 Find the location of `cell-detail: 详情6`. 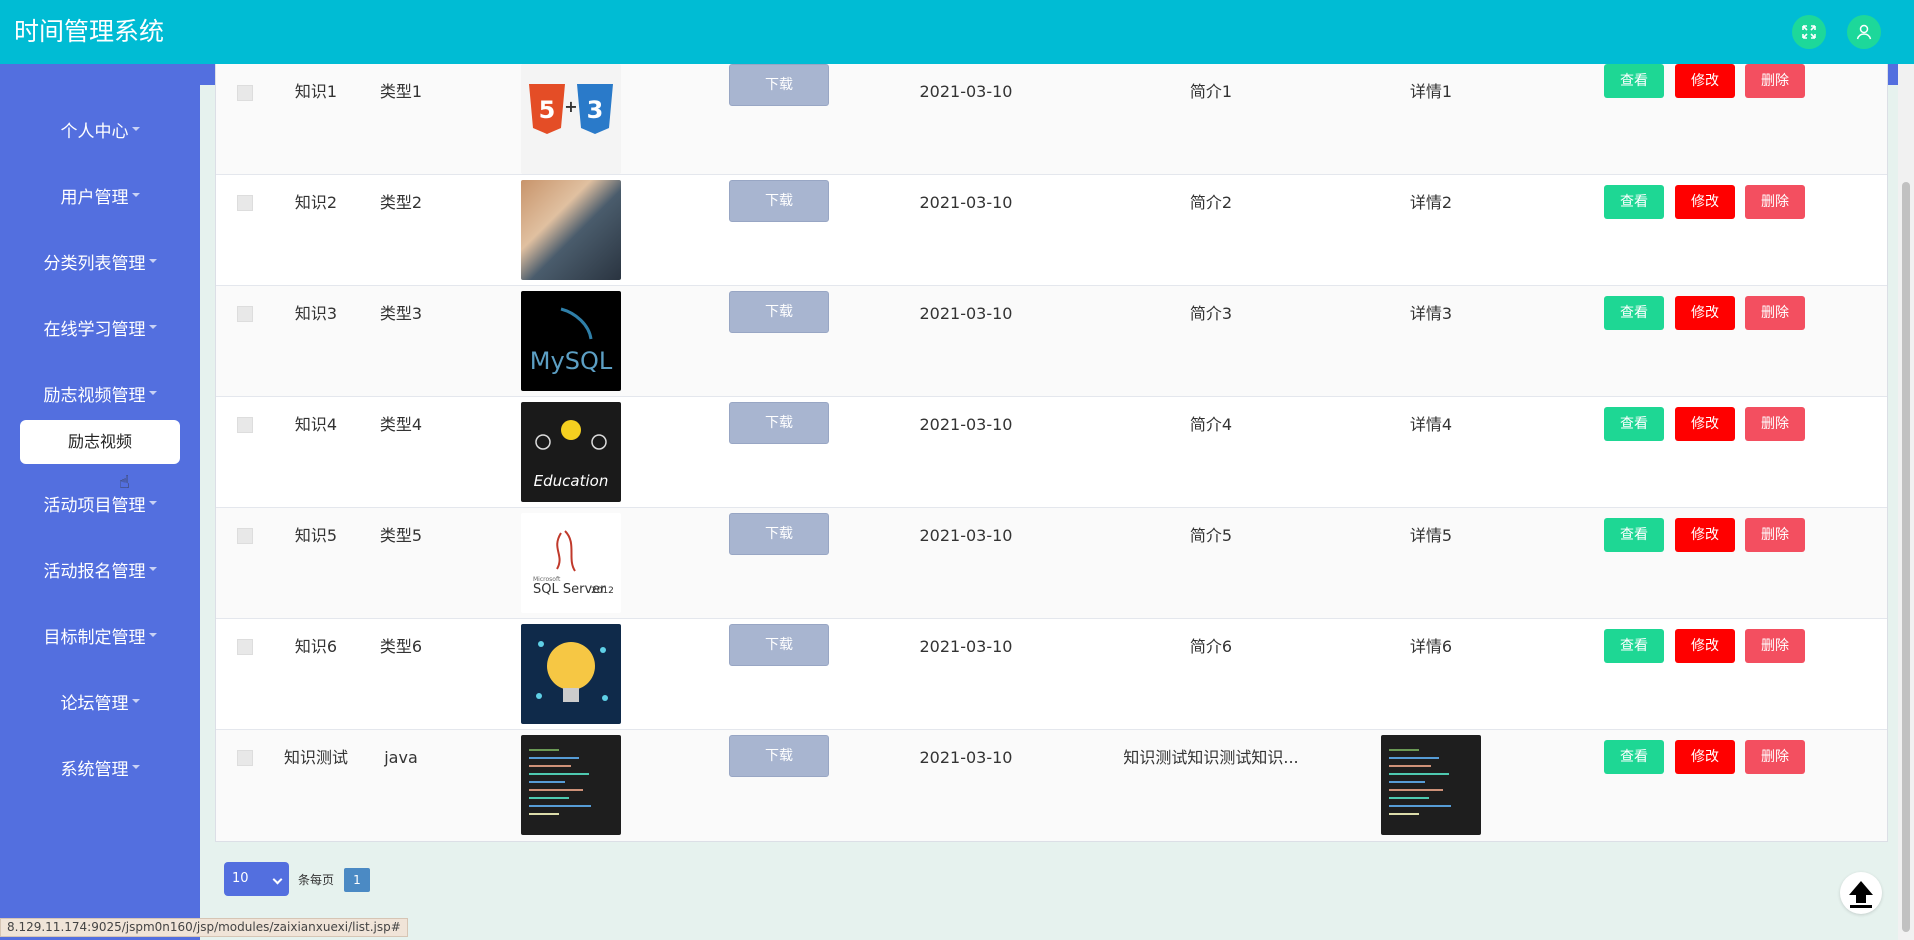

cell-detail: 详情6 is located at coordinates (1431, 646).